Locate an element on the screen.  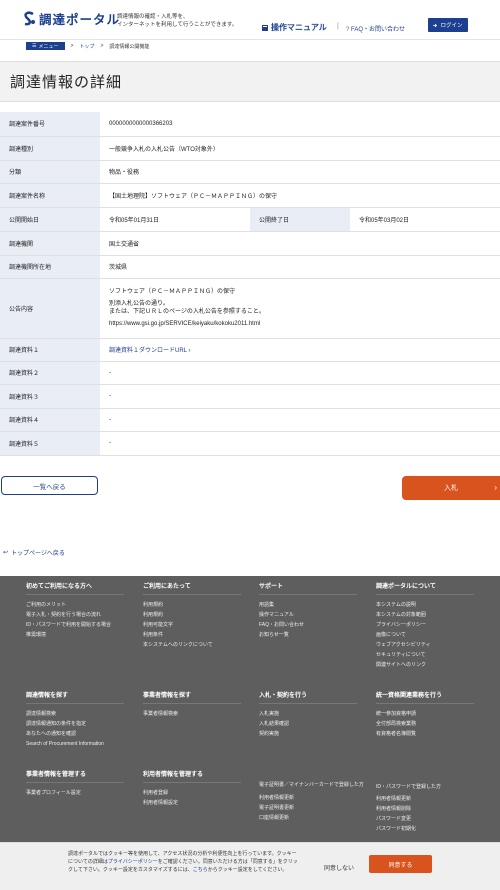
table-row: 調達資料２- is located at coordinates (250, 373).